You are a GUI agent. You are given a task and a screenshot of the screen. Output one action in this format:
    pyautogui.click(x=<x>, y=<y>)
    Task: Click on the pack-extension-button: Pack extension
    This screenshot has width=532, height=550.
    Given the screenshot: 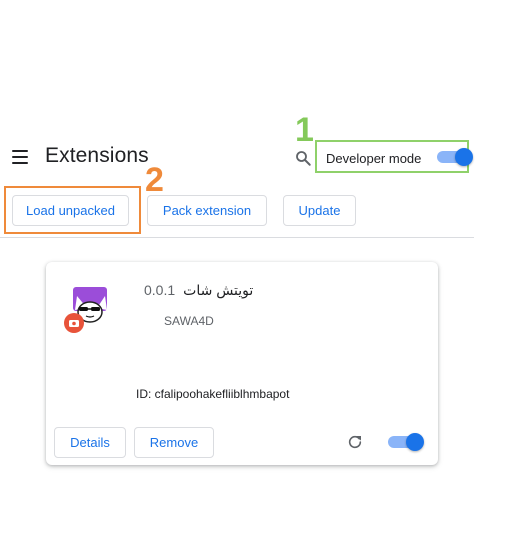 What is the action you would take?
    pyautogui.click(x=207, y=210)
    